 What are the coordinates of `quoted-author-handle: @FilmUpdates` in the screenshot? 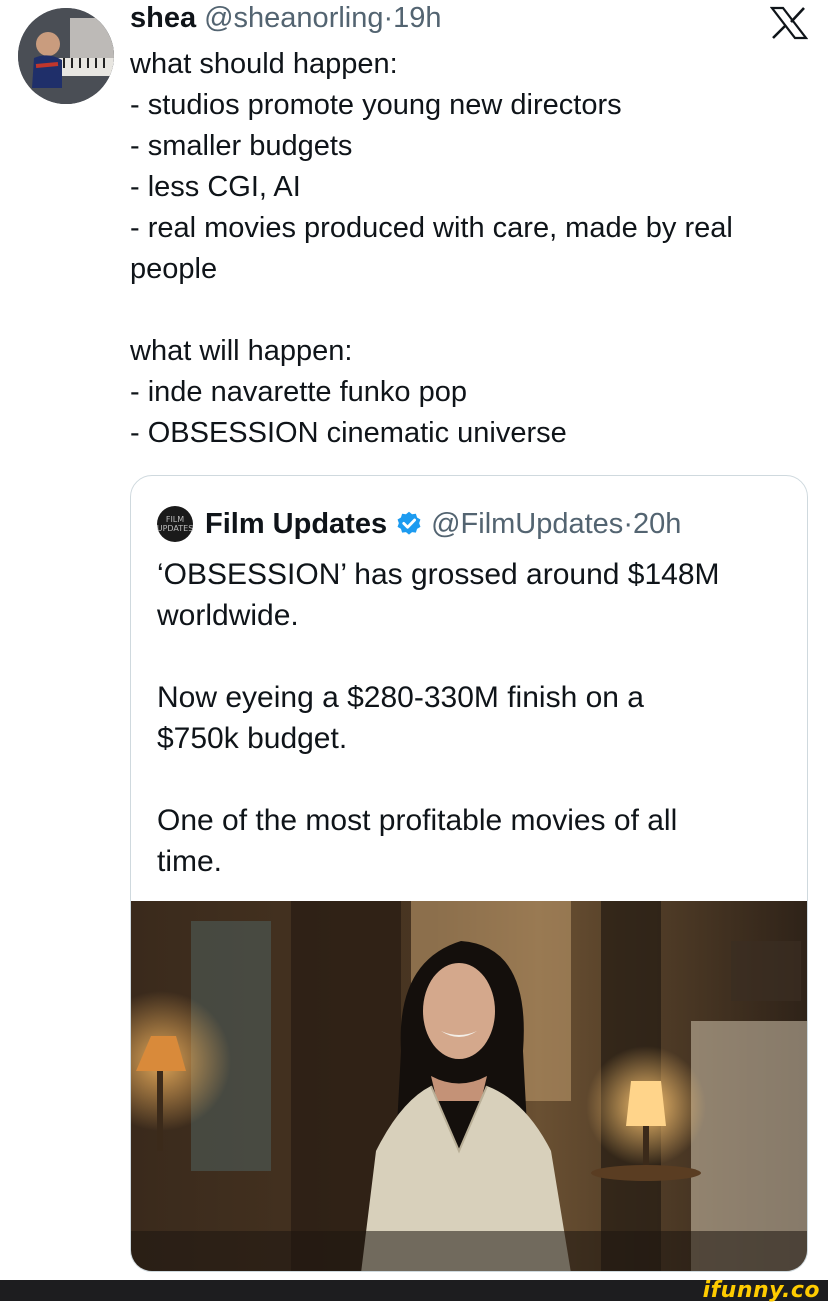 It's located at (527, 524).